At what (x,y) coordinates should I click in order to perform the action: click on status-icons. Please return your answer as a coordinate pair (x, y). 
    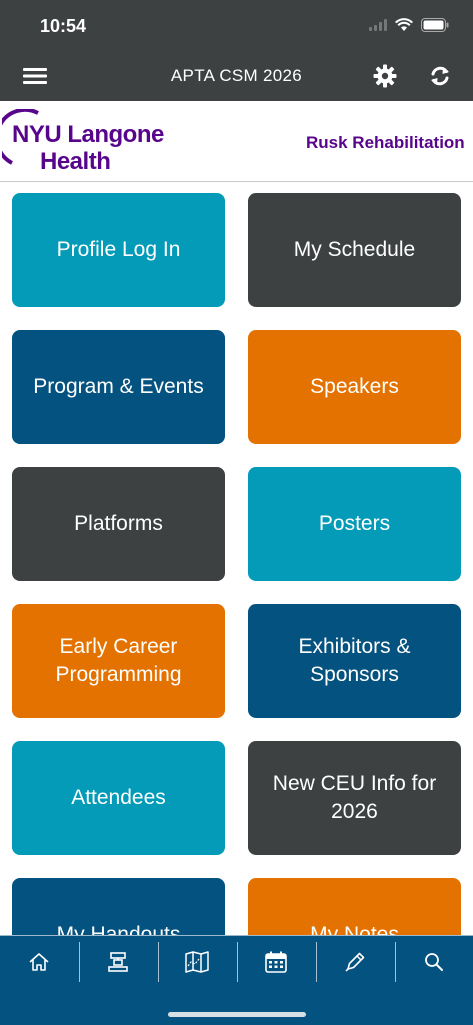
    Looking at the image, I should click on (409, 25).